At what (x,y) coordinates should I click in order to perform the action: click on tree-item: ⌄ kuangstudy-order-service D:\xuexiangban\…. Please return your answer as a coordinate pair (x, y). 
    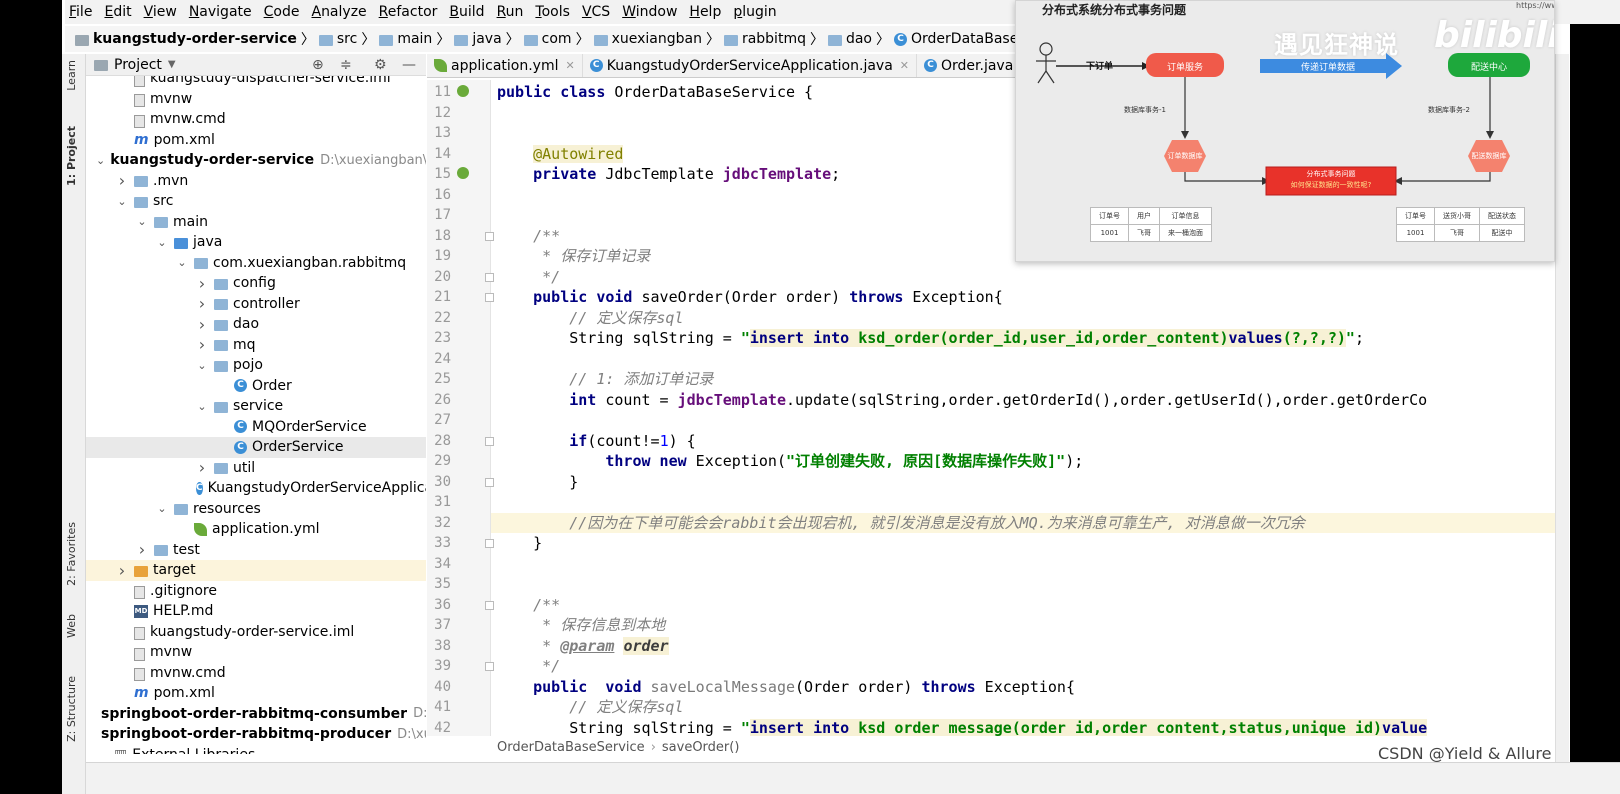
    Looking at the image, I should click on (256, 160).